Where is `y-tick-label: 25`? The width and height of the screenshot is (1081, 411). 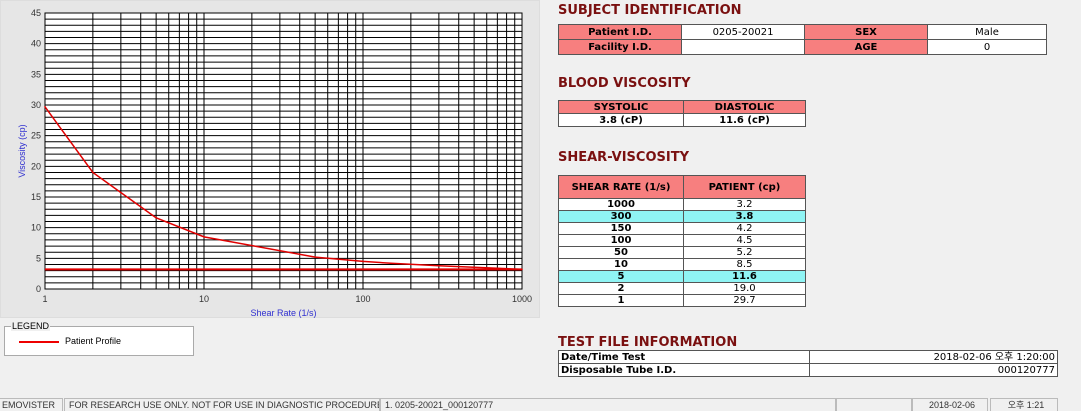 y-tick-label: 25 is located at coordinates (36, 136).